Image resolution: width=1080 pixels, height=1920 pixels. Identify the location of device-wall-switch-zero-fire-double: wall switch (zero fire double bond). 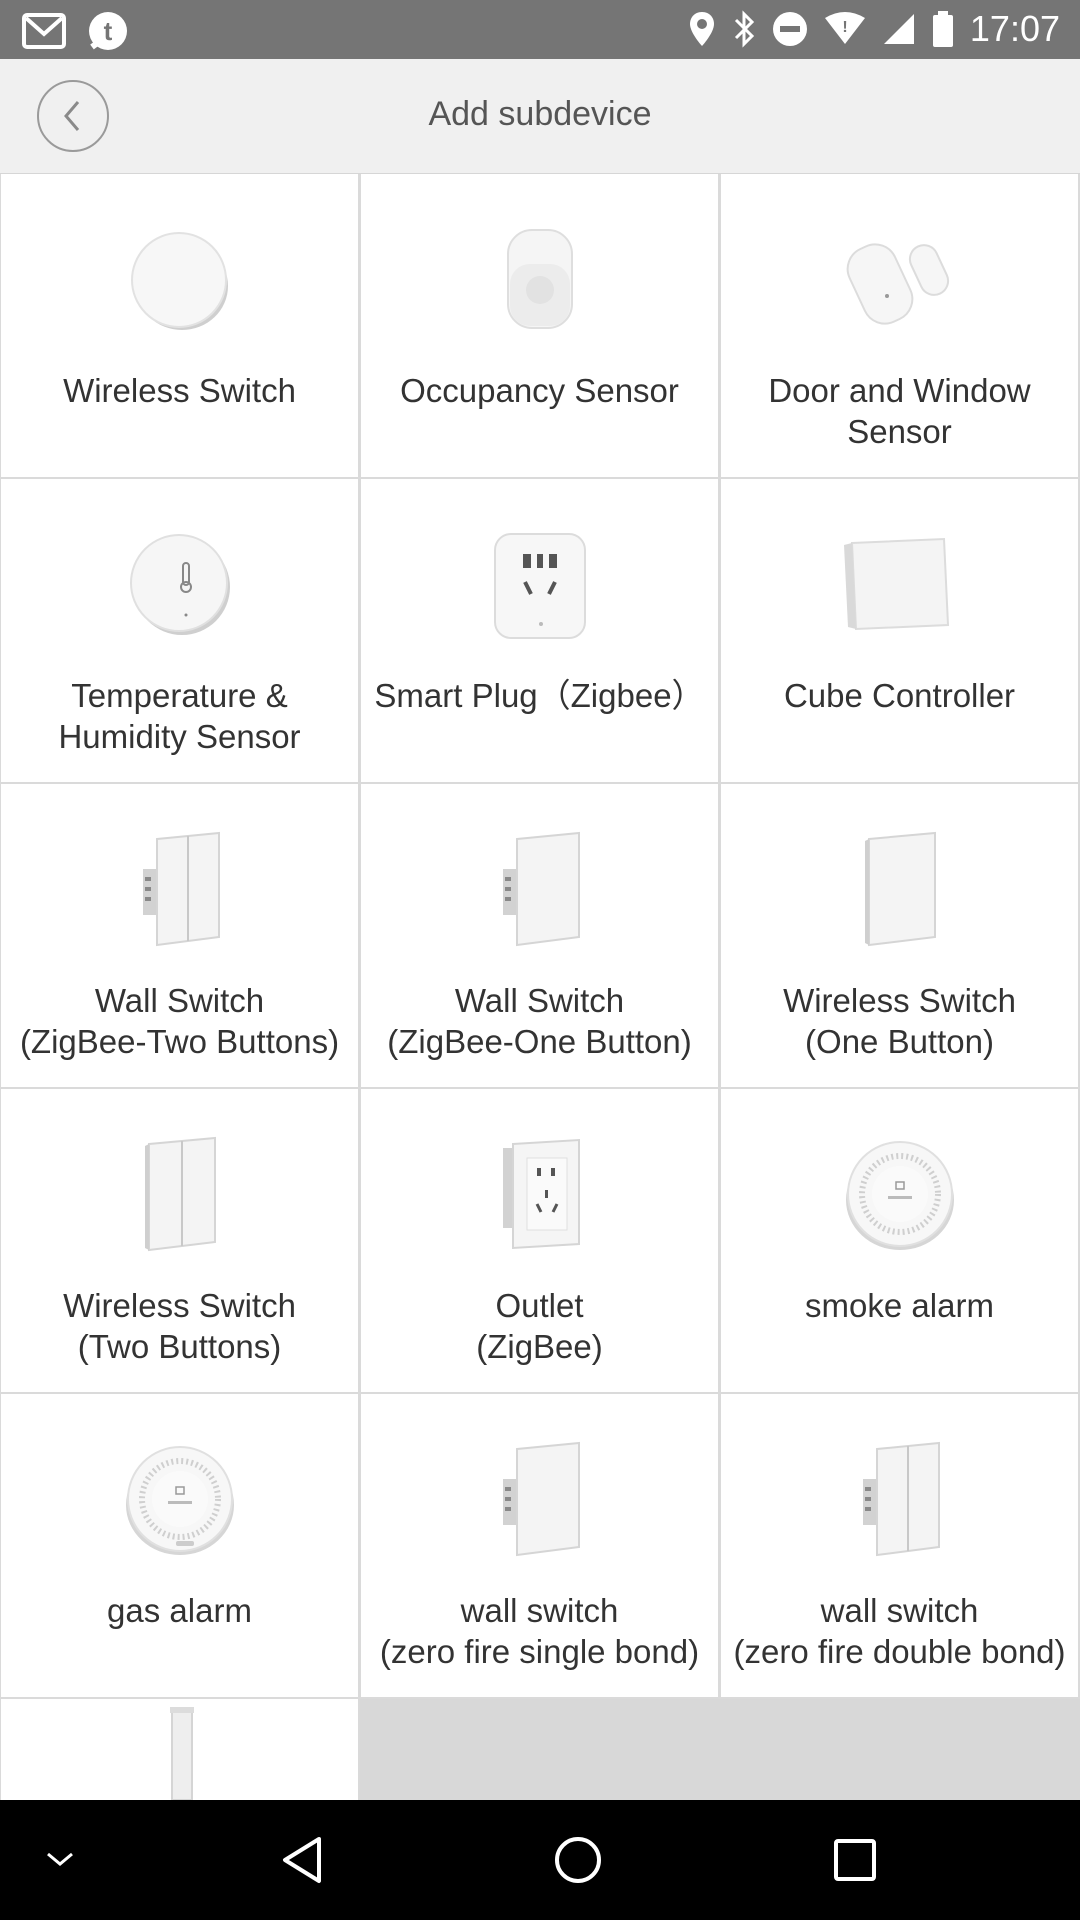
(900, 1546).